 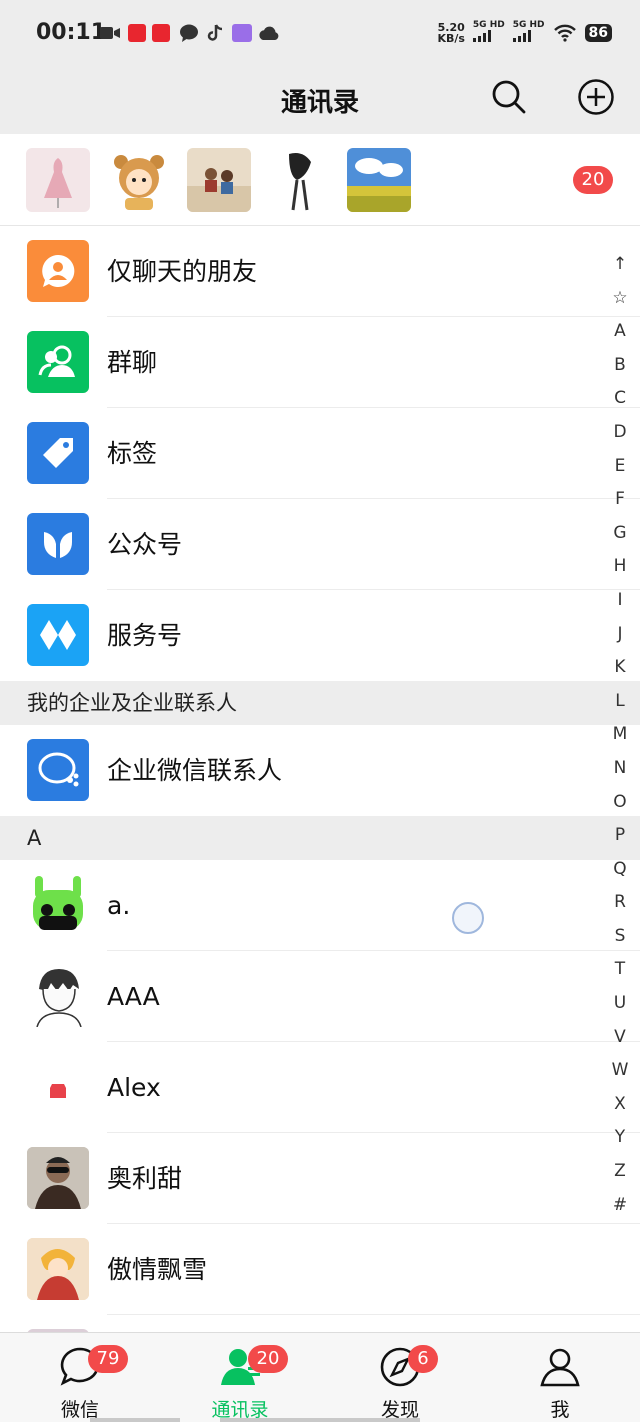 What do you see at coordinates (320, 905) in the screenshot?
I see `contact-row: a.` at bounding box center [320, 905].